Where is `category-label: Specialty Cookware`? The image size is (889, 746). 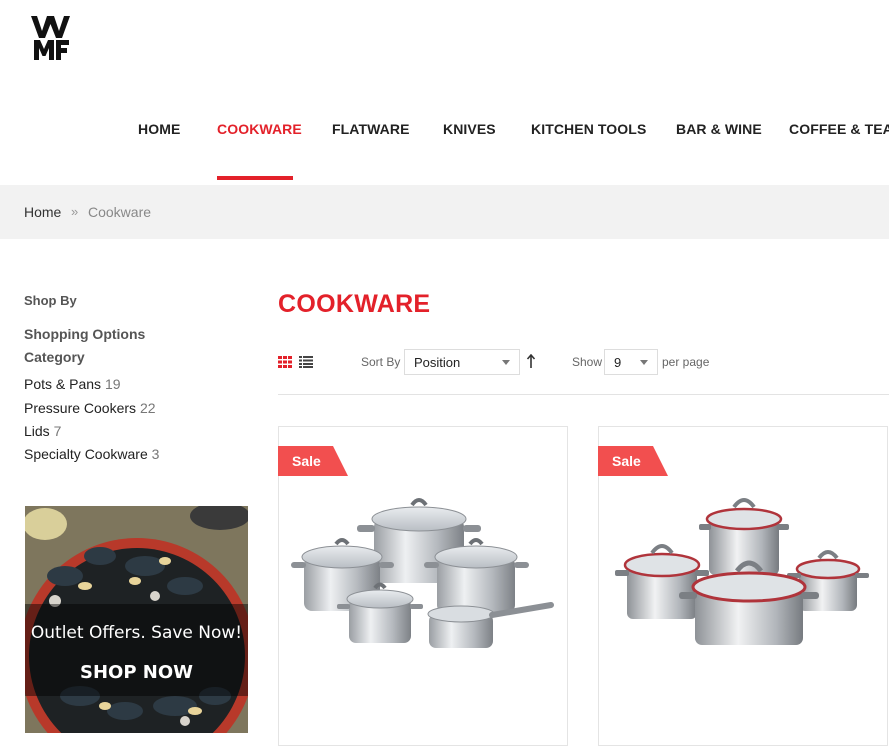
category-label: Specialty Cookware is located at coordinates (86, 454).